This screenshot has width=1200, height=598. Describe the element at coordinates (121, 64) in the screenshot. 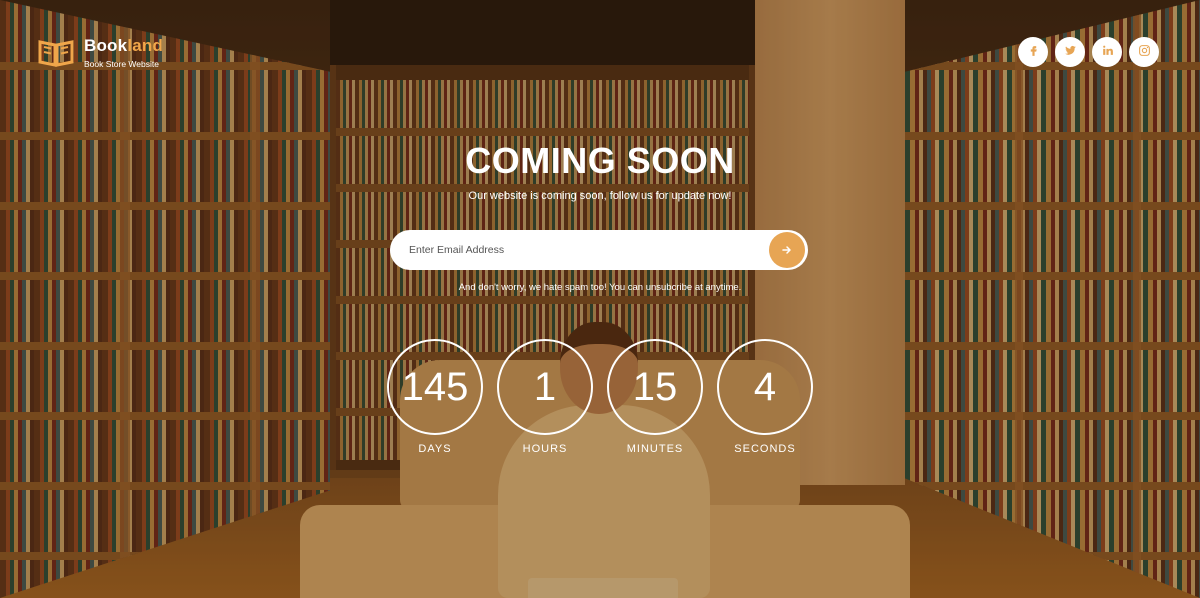

I see `brand-tagline: Book Store Website` at that location.